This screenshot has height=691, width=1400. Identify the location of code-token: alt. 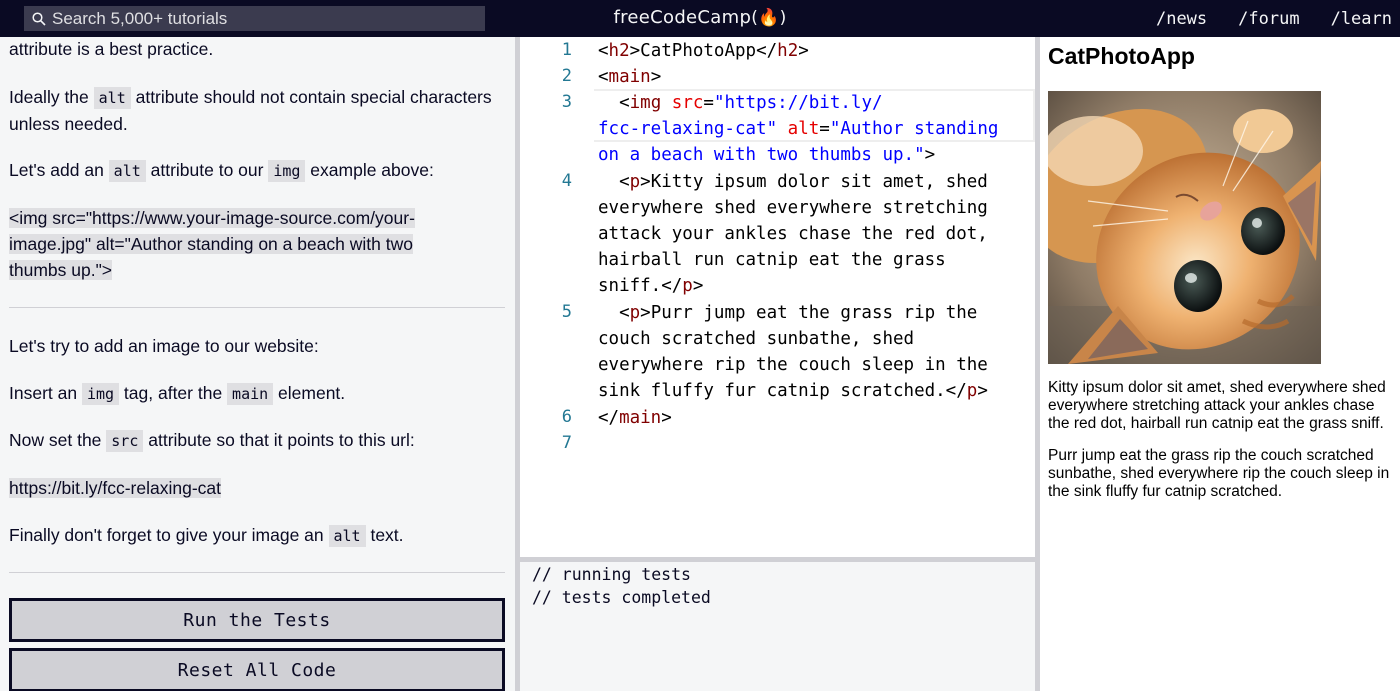
(803, 129).